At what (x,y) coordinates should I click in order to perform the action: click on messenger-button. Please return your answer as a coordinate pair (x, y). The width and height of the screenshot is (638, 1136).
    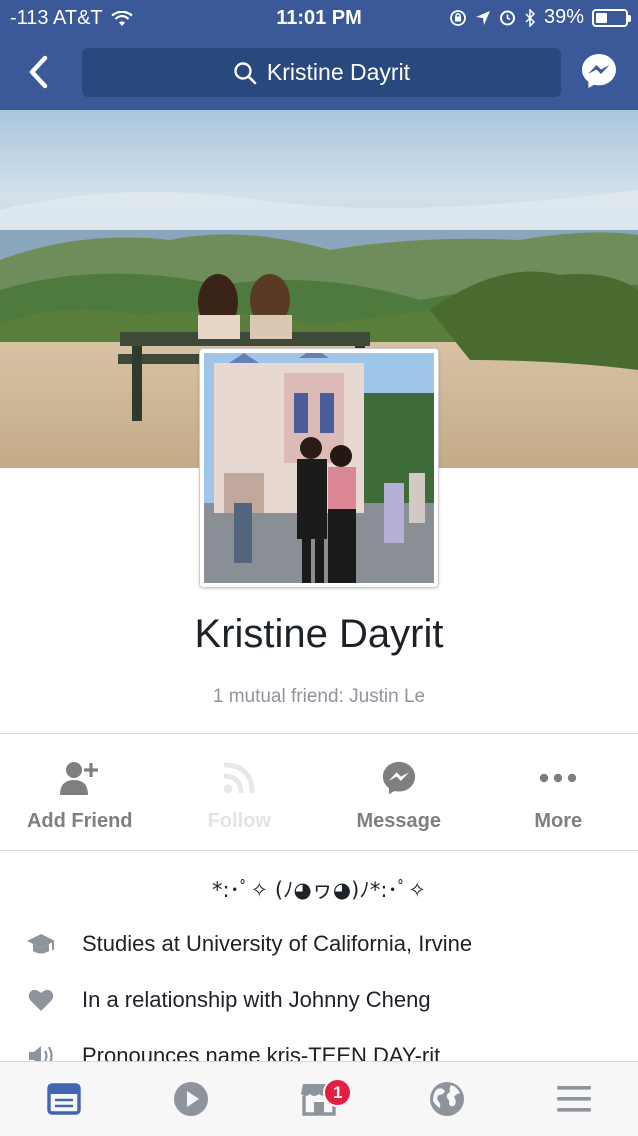
    Looking at the image, I should click on (599, 71).